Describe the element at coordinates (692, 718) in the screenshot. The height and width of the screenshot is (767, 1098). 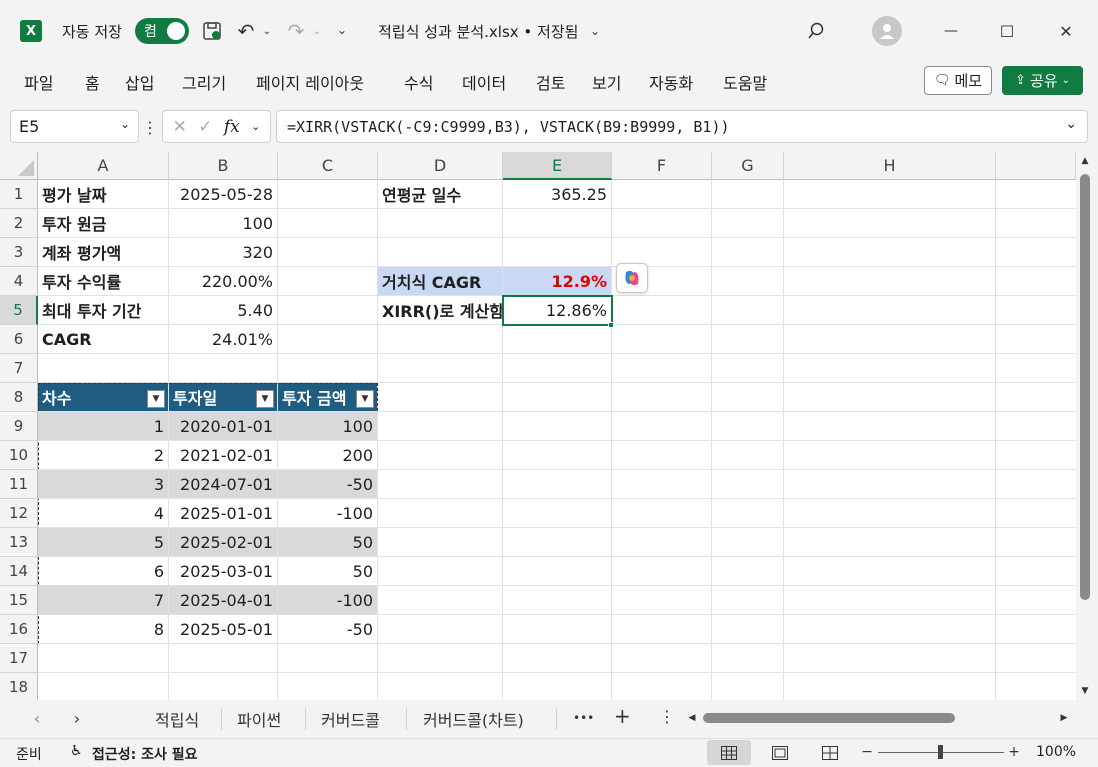
I see `hscroll-left-icon: ◀` at that location.